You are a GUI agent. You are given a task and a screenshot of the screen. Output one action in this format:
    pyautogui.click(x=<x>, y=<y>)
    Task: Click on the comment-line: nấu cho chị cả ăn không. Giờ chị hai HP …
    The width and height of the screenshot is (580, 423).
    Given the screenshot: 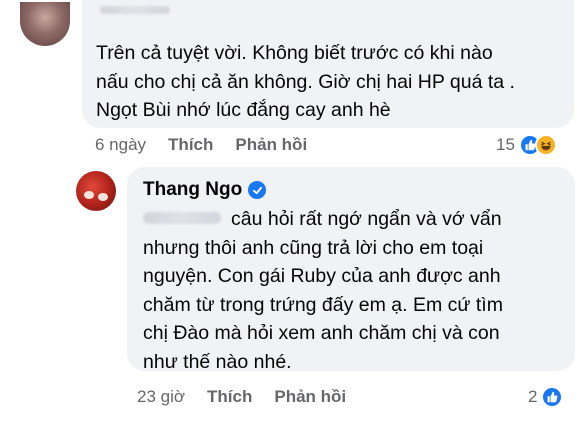 What is the action you would take?
    pyautogui.click(x=305, y=81)
    